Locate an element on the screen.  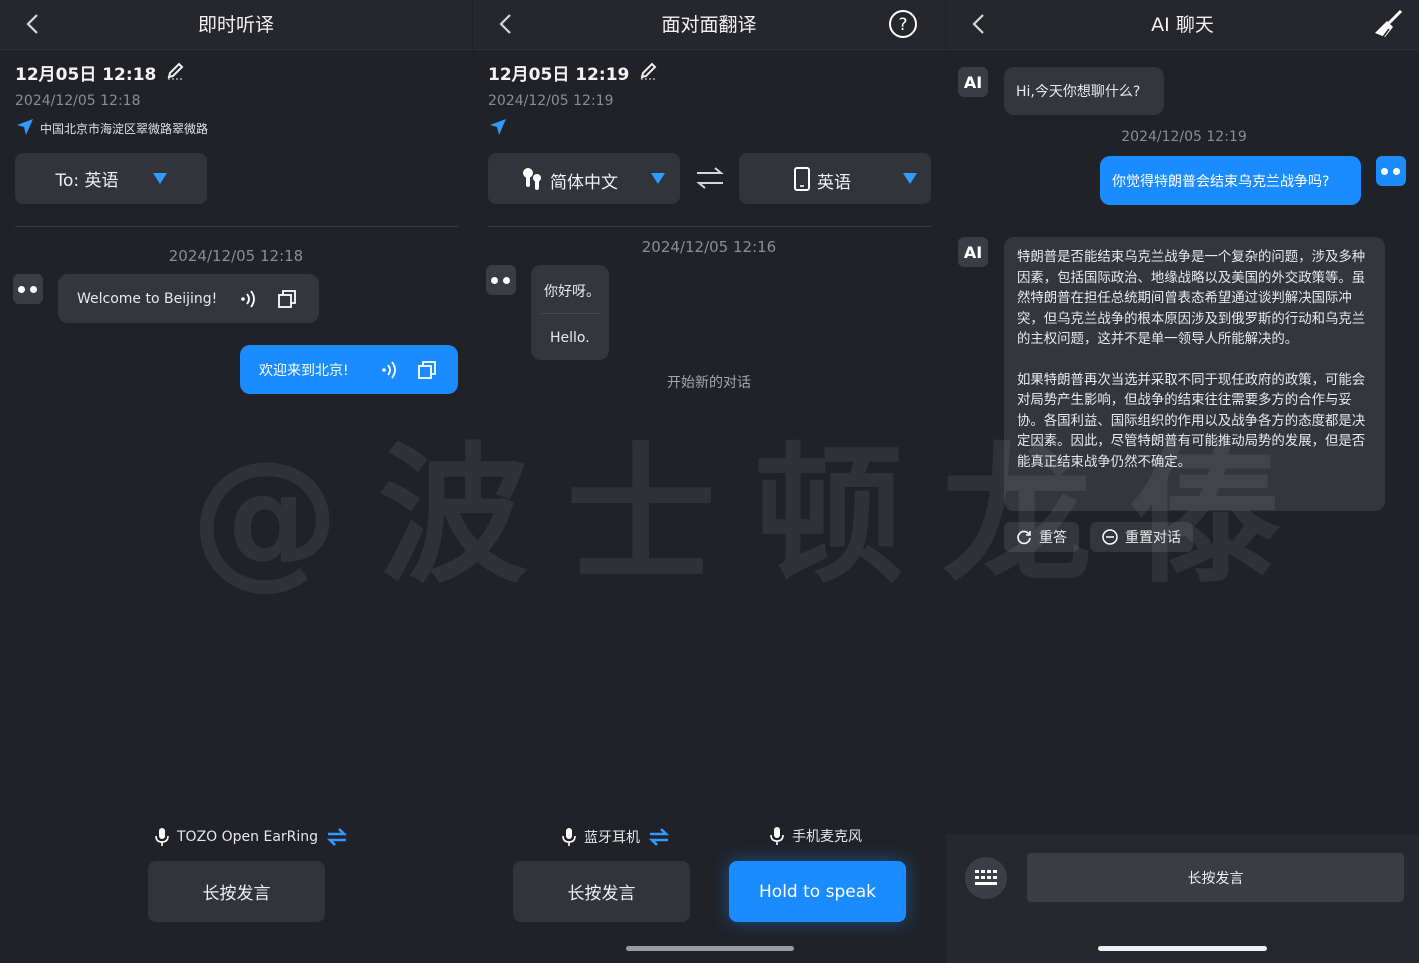
reset-label: 重置对话 is located at coordinates (1153, 538).